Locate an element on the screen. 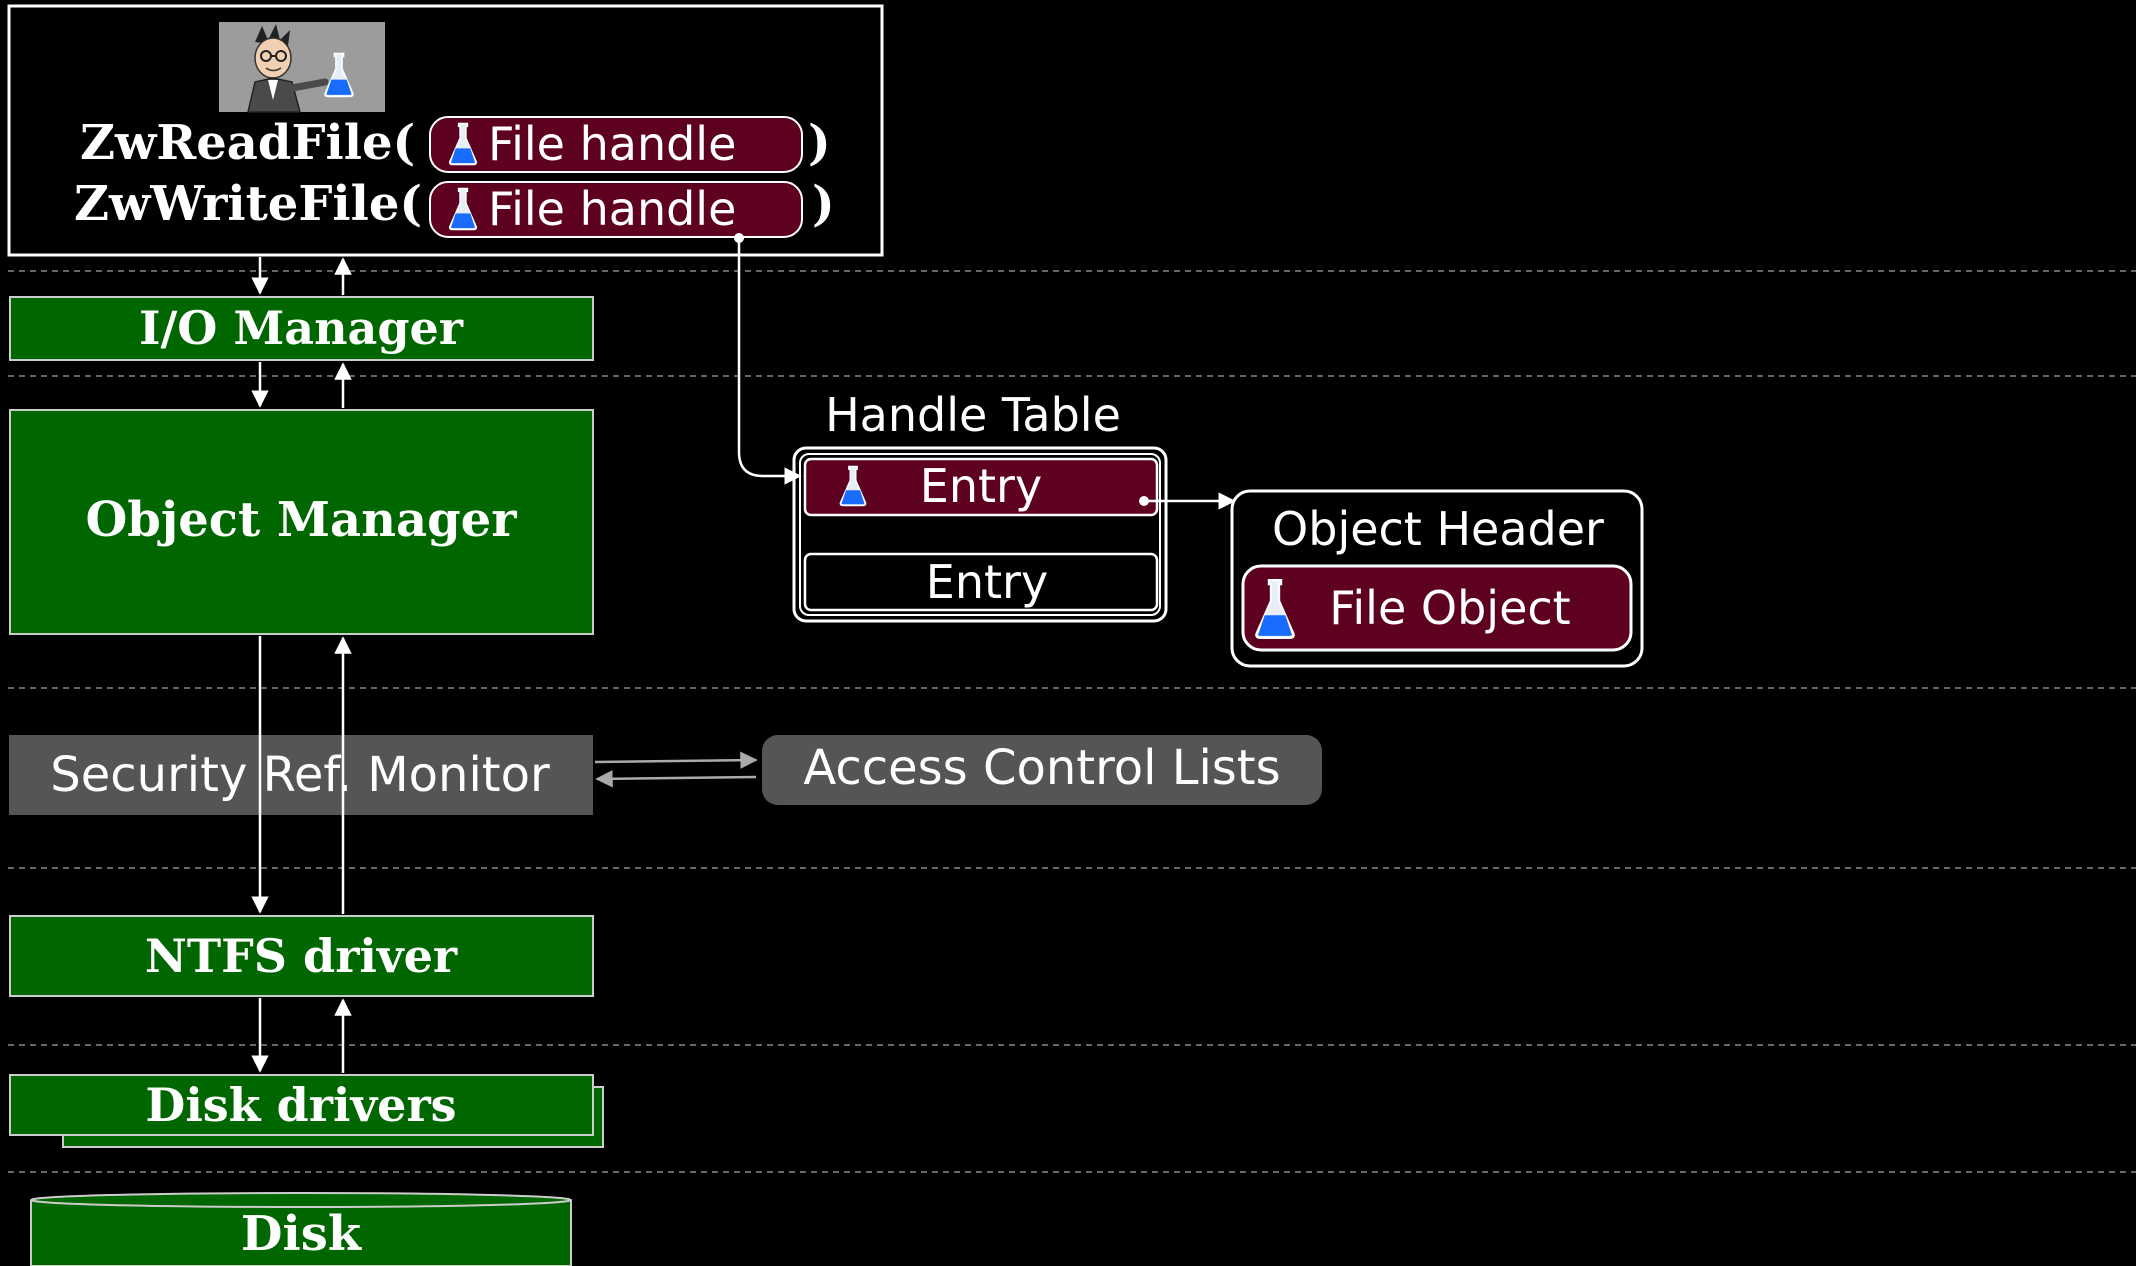  cartoon-scientist-icon is located at coordinates (302, 67).